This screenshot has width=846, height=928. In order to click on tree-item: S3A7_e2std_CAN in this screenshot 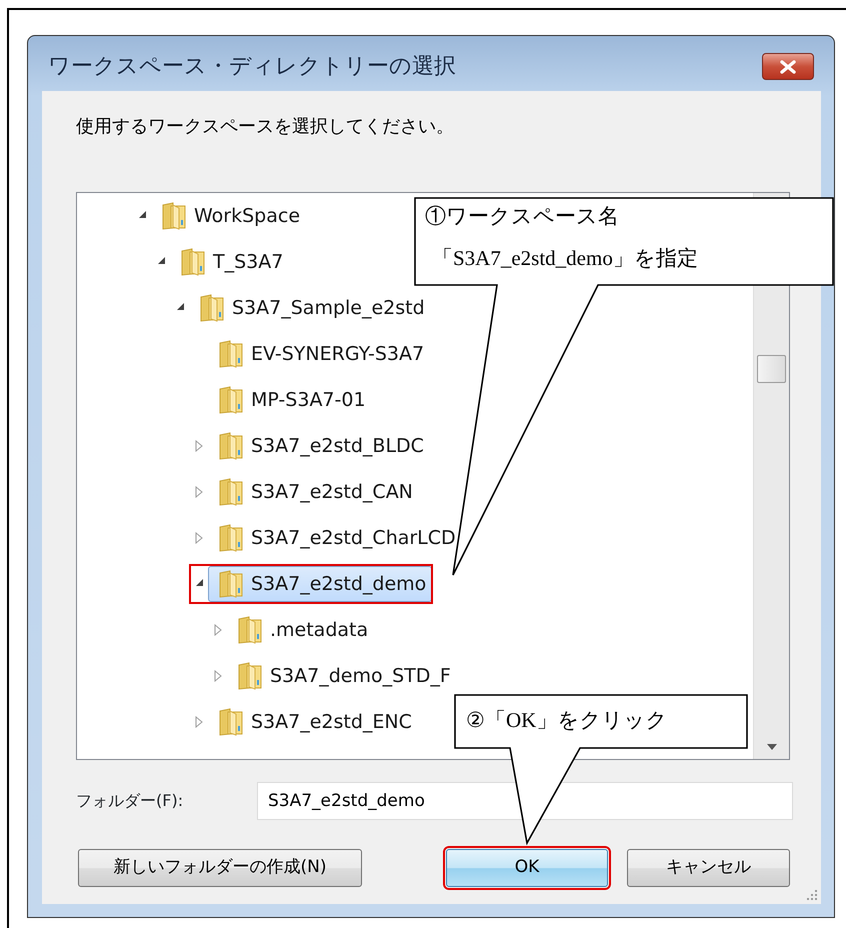, I will do `click(313, 492)`.